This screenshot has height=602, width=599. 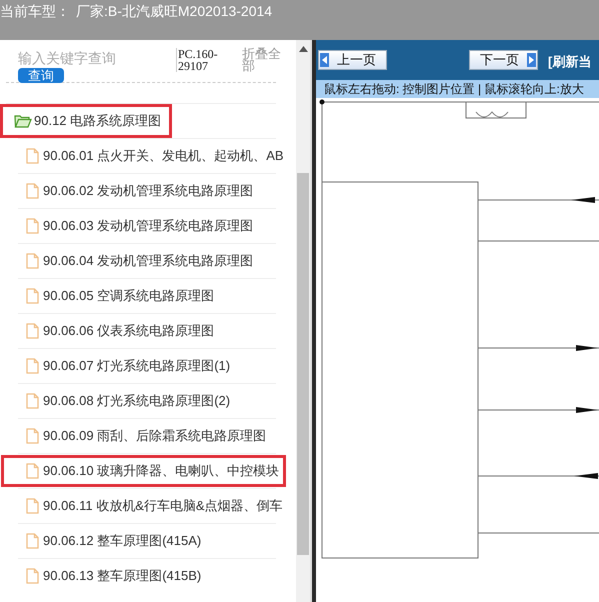 I want to click on search-field: 输入关键字查询, so click(x=93, y=58).